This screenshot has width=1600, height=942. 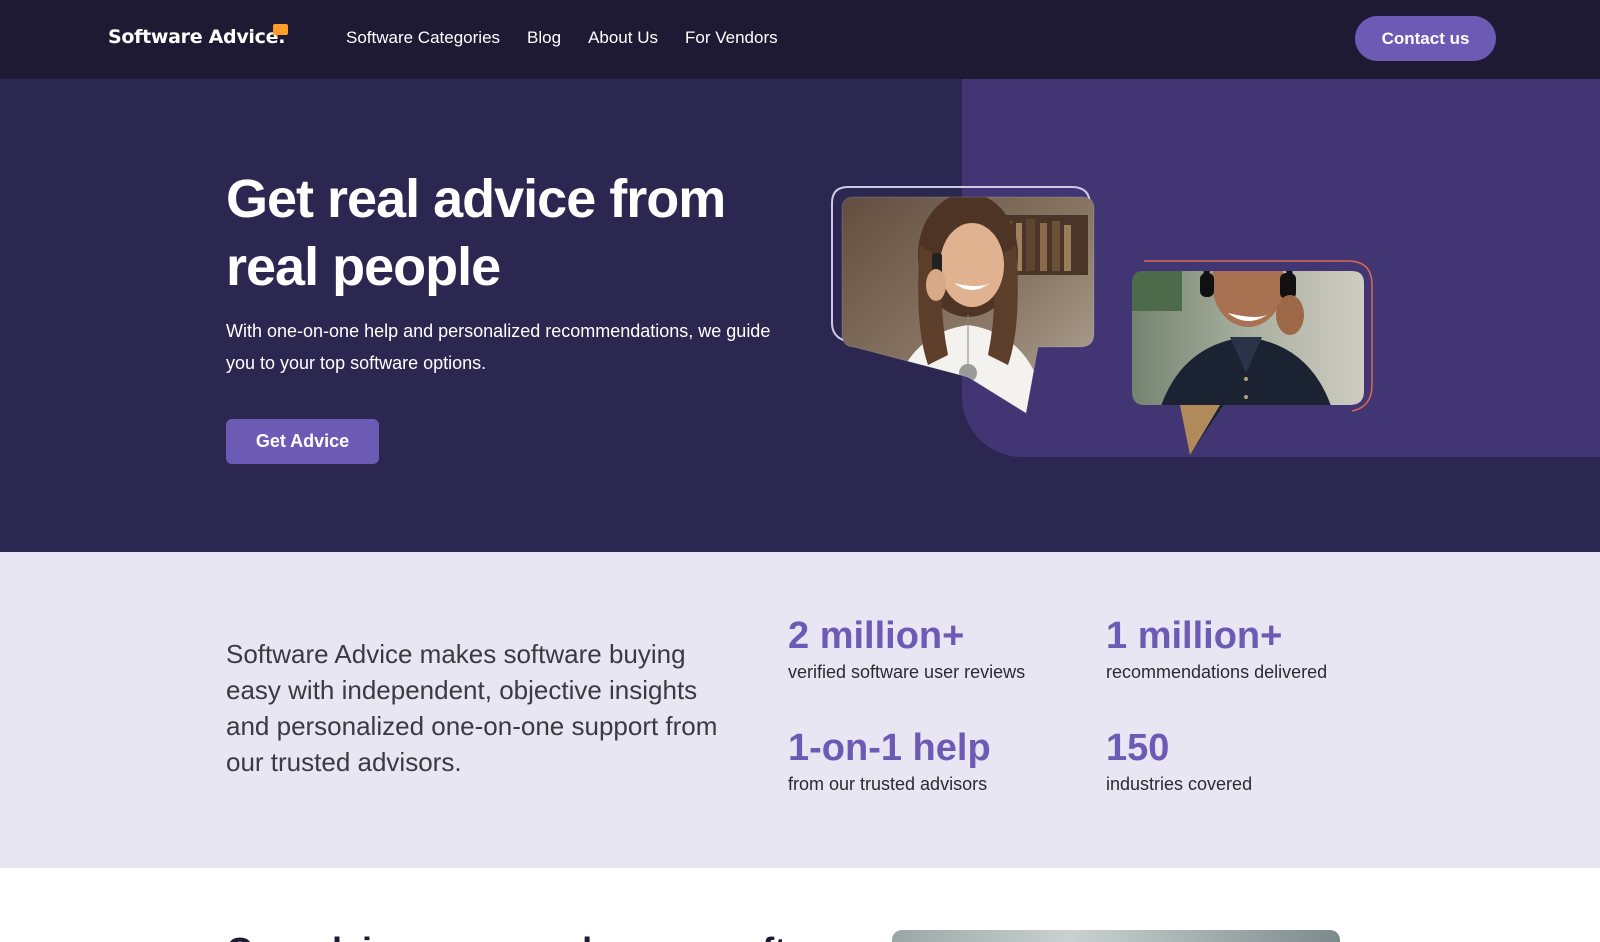 What do you see at coordinates (1116, 936) in the screenshot?
I see `advisors-image` at bounding box center [1116, 936].